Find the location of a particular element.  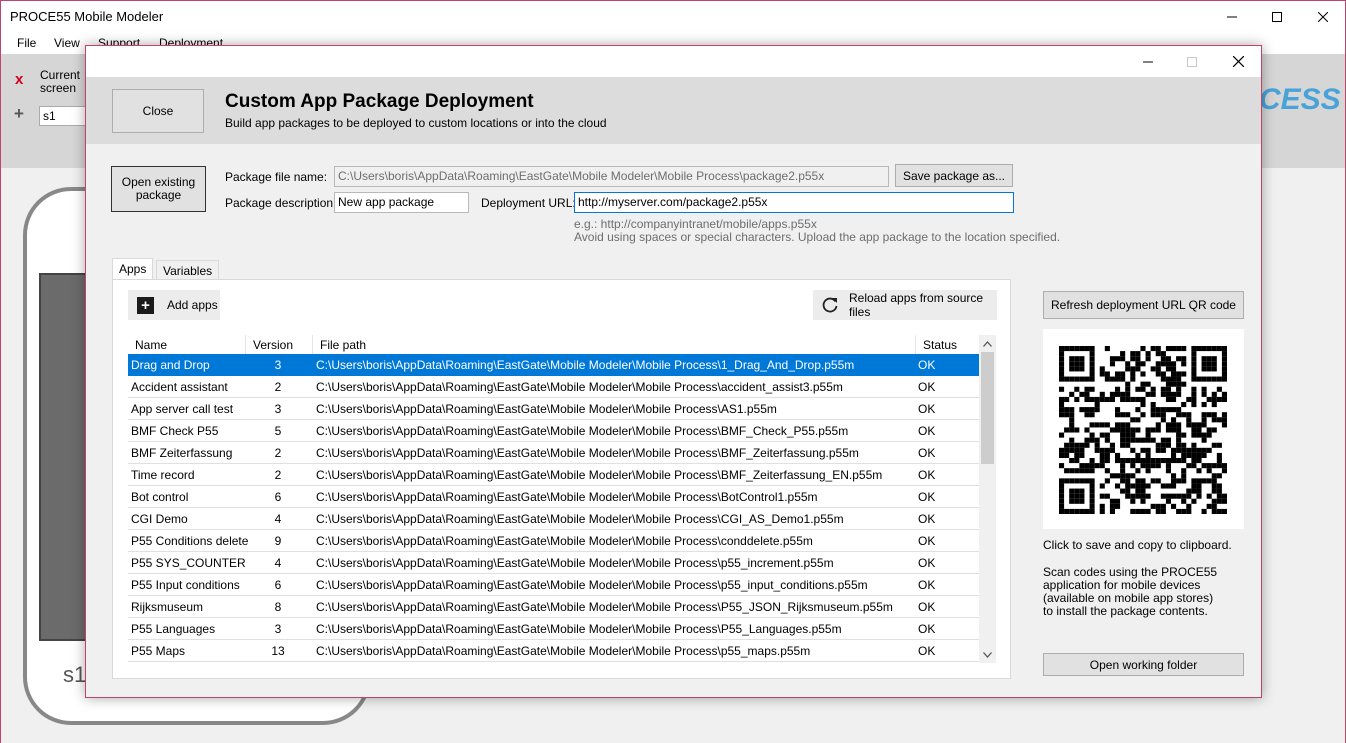

plus-icon: + is located at coordinates (145, 305).